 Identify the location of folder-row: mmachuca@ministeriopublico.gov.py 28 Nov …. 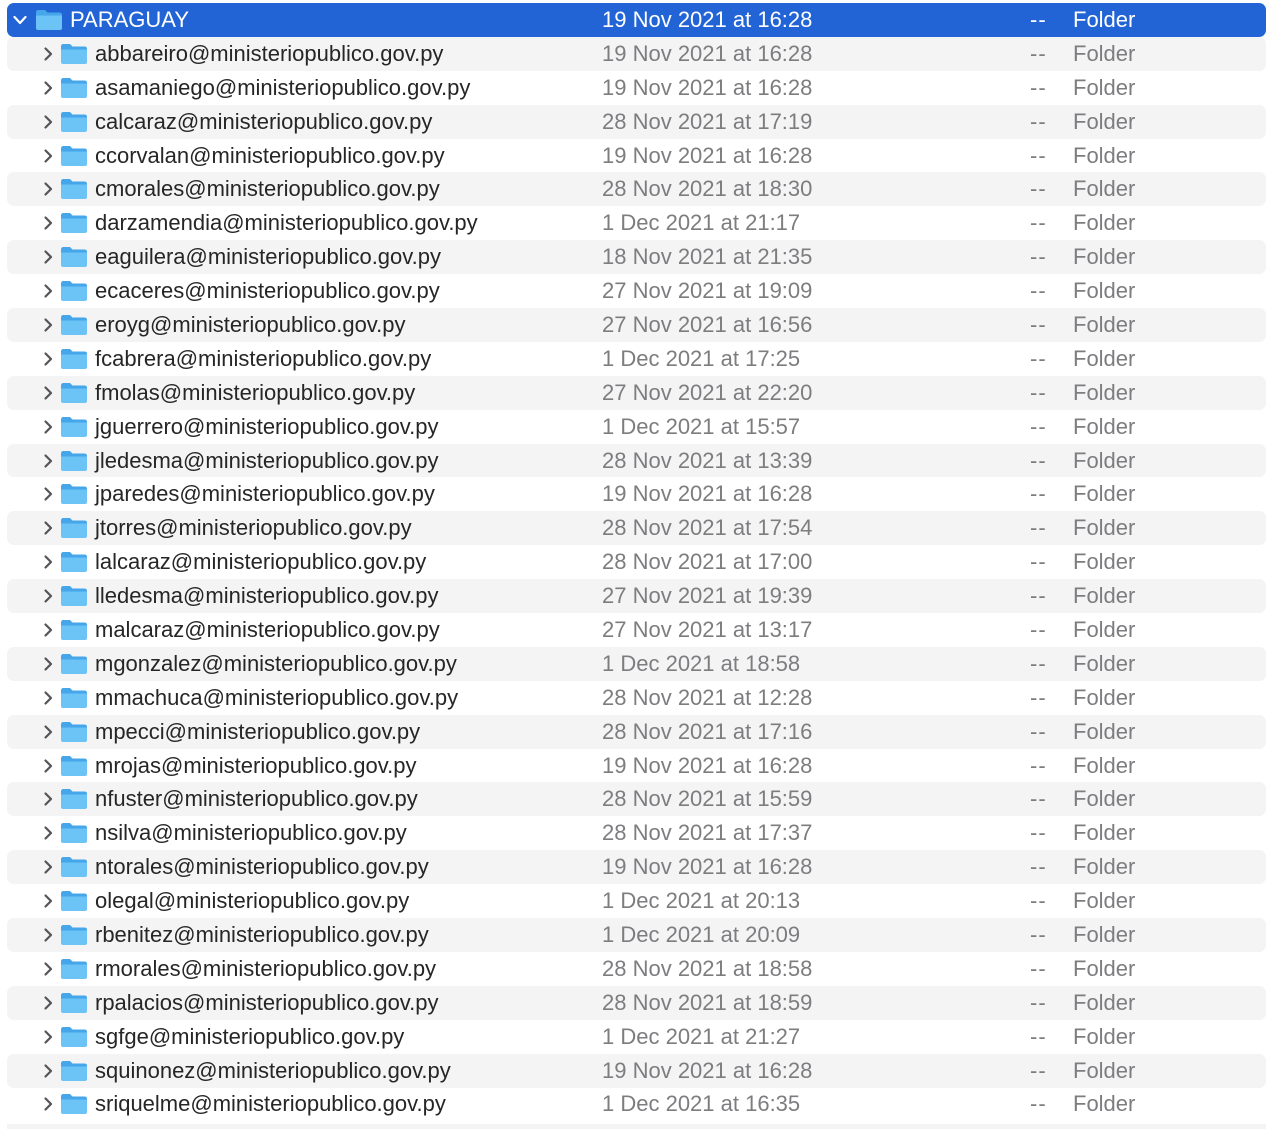
(636, 698).